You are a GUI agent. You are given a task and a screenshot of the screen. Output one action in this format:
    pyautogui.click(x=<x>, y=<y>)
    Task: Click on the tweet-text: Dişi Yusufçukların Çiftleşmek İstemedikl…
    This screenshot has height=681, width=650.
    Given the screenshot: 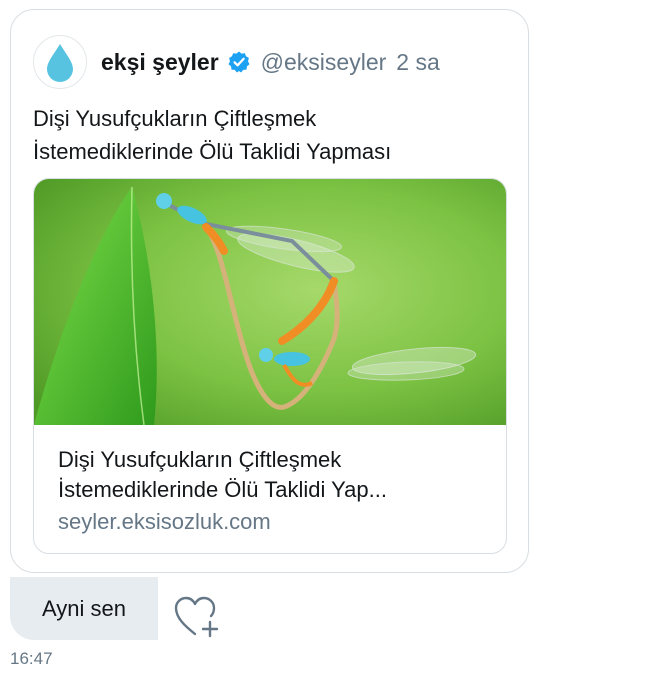 What is the action you would take?
    pyautogui.click(x=273, y=135)
    